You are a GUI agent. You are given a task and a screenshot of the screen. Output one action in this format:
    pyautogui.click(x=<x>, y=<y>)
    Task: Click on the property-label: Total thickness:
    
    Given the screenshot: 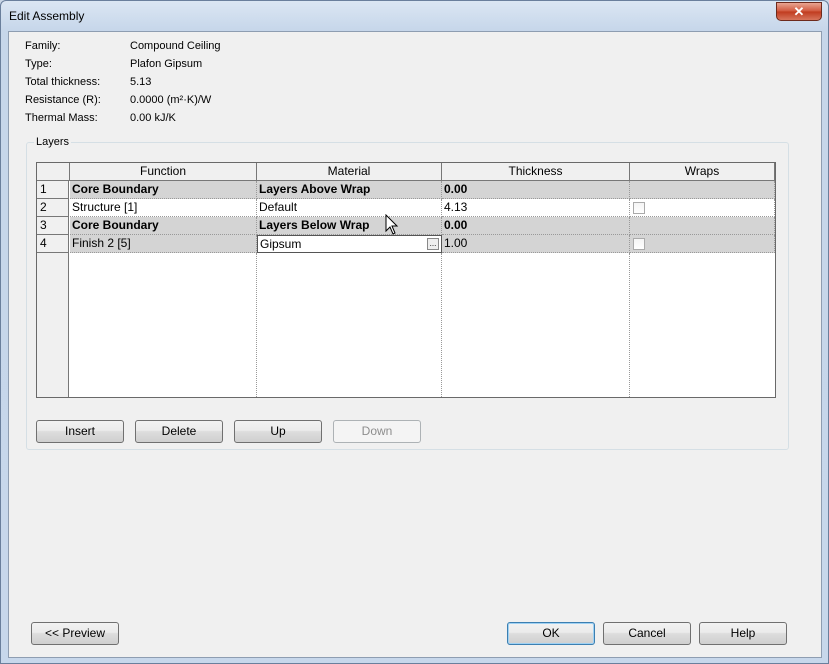 What is the action you would take?
    pyautogui.click(x=63, y=82)
    